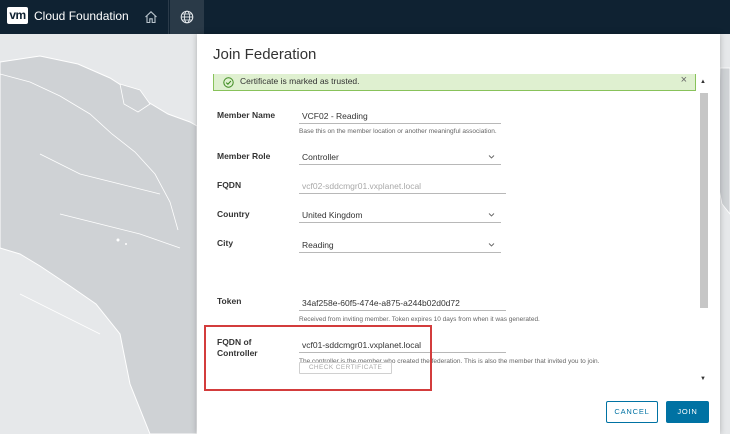 This screenshot has width=730, height=434. What do you see at coordinates (704, 200) in the screenshot?
I see `scroll-thumb` at bounding box center [704, 200].